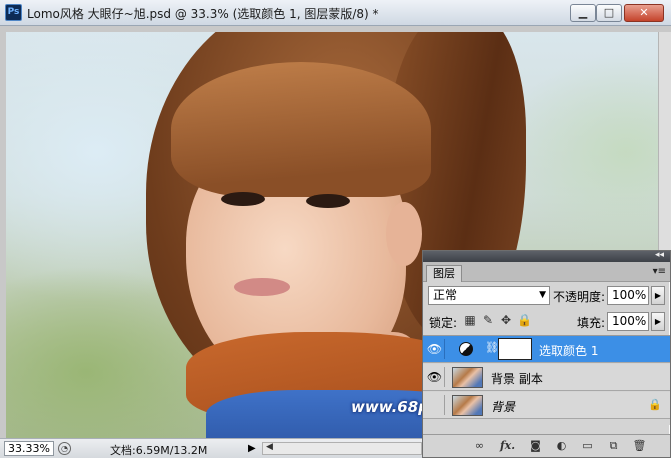 This screenshot has width=671, height=458. I want to click on new-group-icon: ▭, so click(587, 446).